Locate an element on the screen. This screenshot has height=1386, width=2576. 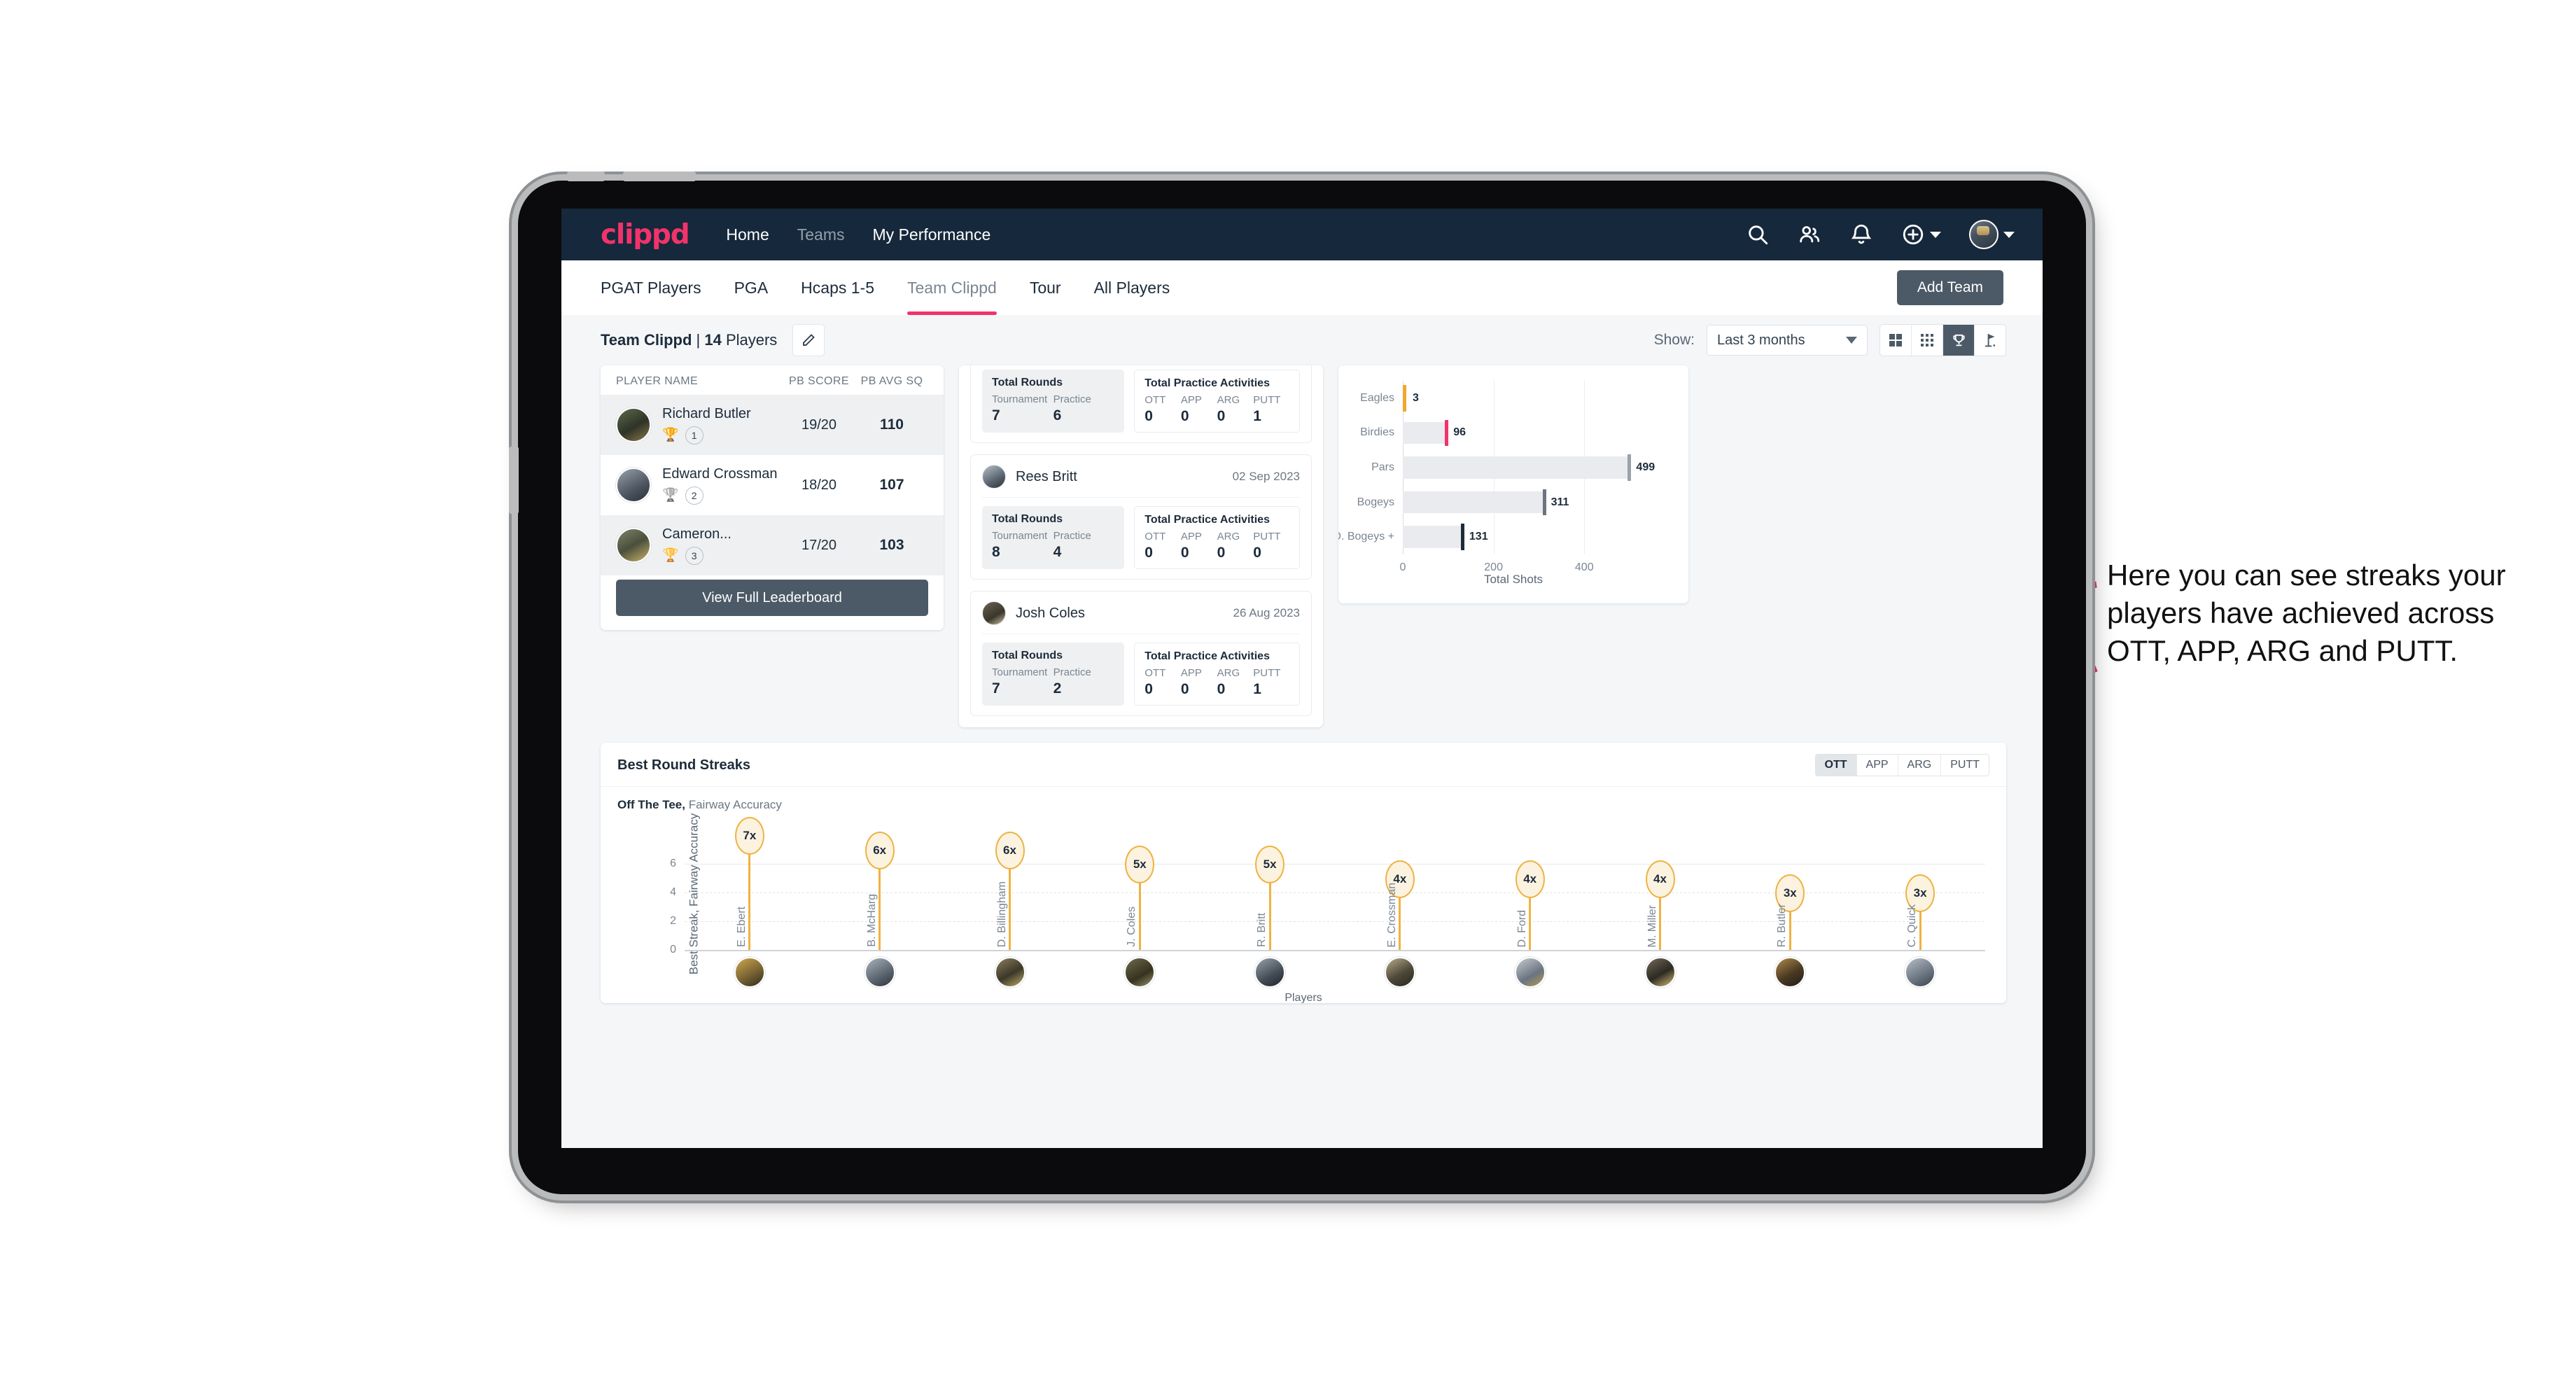
people-icon is located at coordinates (1809, 234).